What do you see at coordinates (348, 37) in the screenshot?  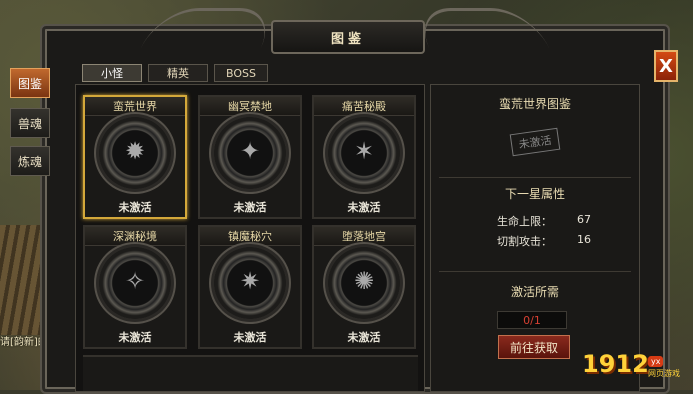 I see `window-title: 图鉴` at bounding box center [348, 37].